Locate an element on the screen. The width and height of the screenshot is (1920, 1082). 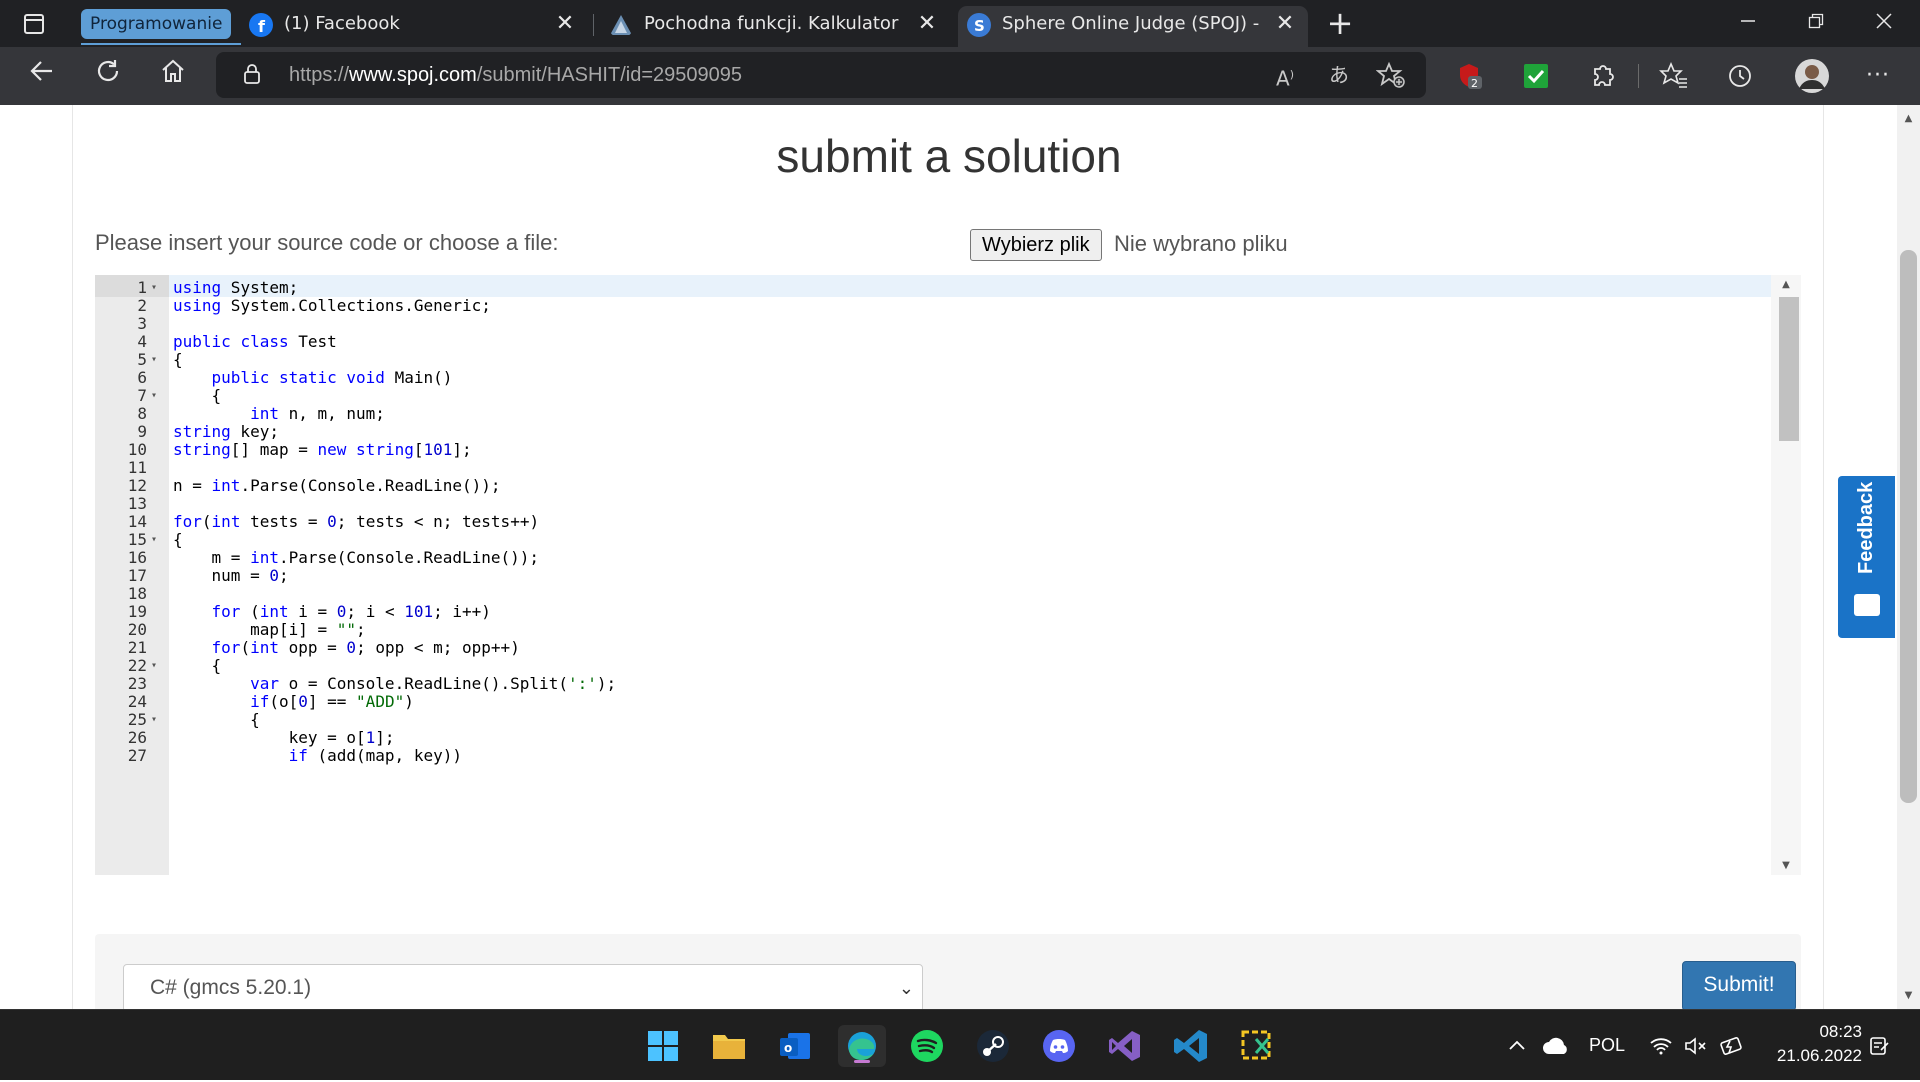
calculator-site-icon is located at coordinates (621, 25).